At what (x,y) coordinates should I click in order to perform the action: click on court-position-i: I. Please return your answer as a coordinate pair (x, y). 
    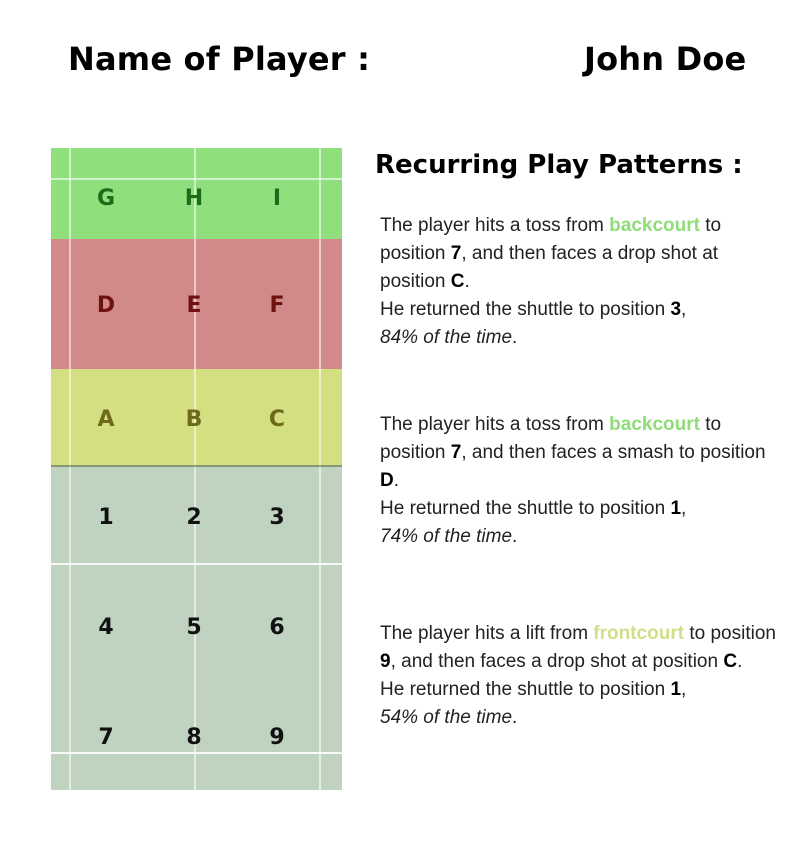
    Looking at the image, I should click on (277, 198).